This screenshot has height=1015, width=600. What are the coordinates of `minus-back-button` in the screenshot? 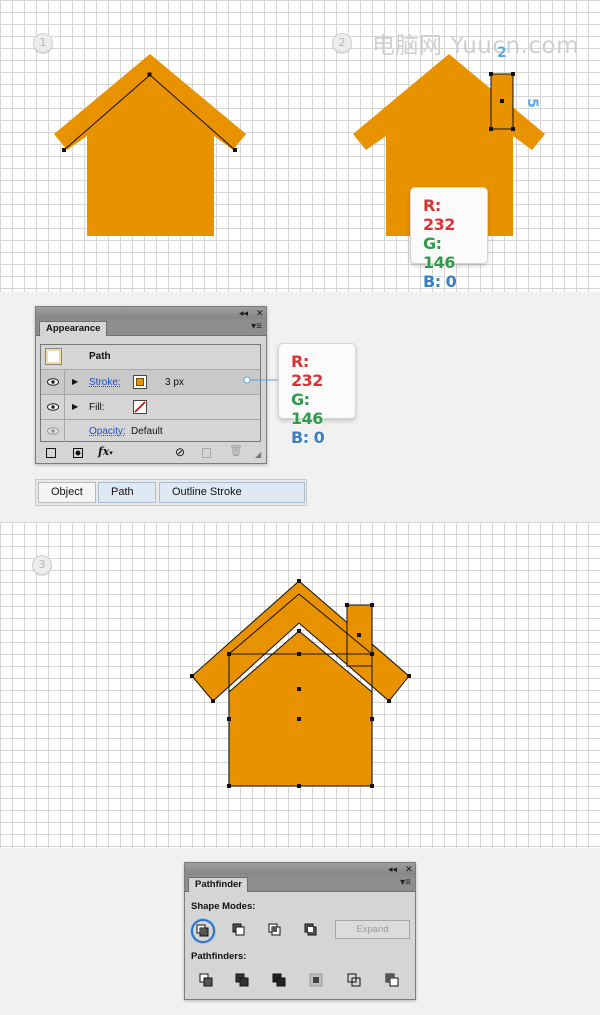 It's located at (393, 981).